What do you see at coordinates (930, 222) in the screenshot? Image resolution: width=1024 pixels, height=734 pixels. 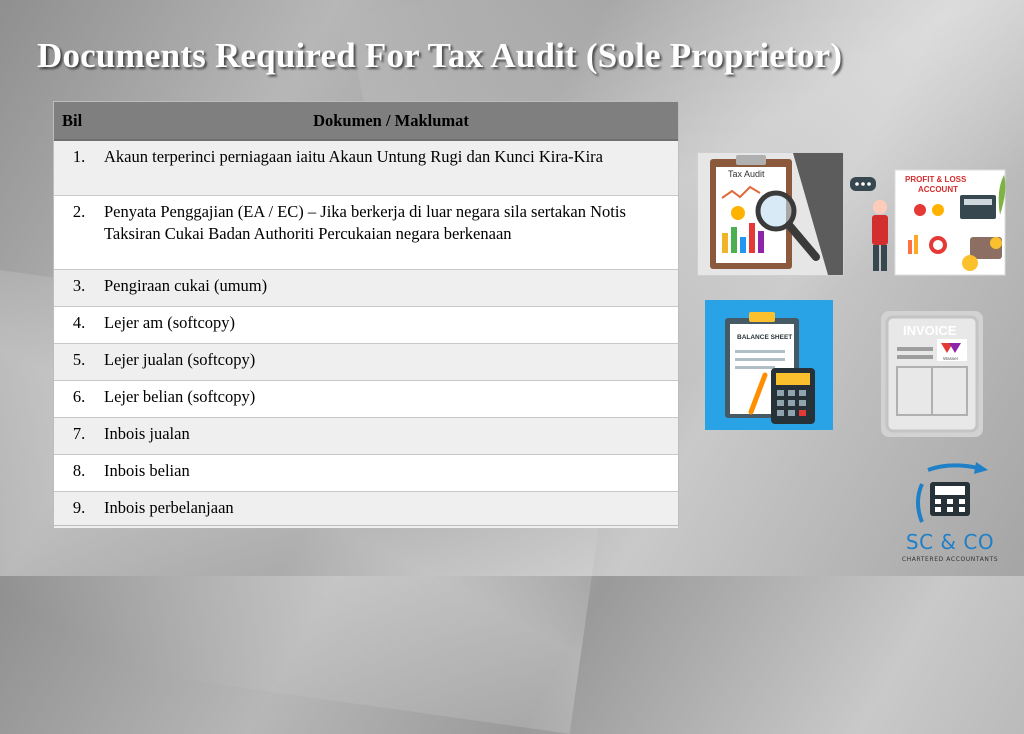 I see `profit-loss-illustration: PROFIT & LOSS ACCOUNT` at bounding box center [930, 222].